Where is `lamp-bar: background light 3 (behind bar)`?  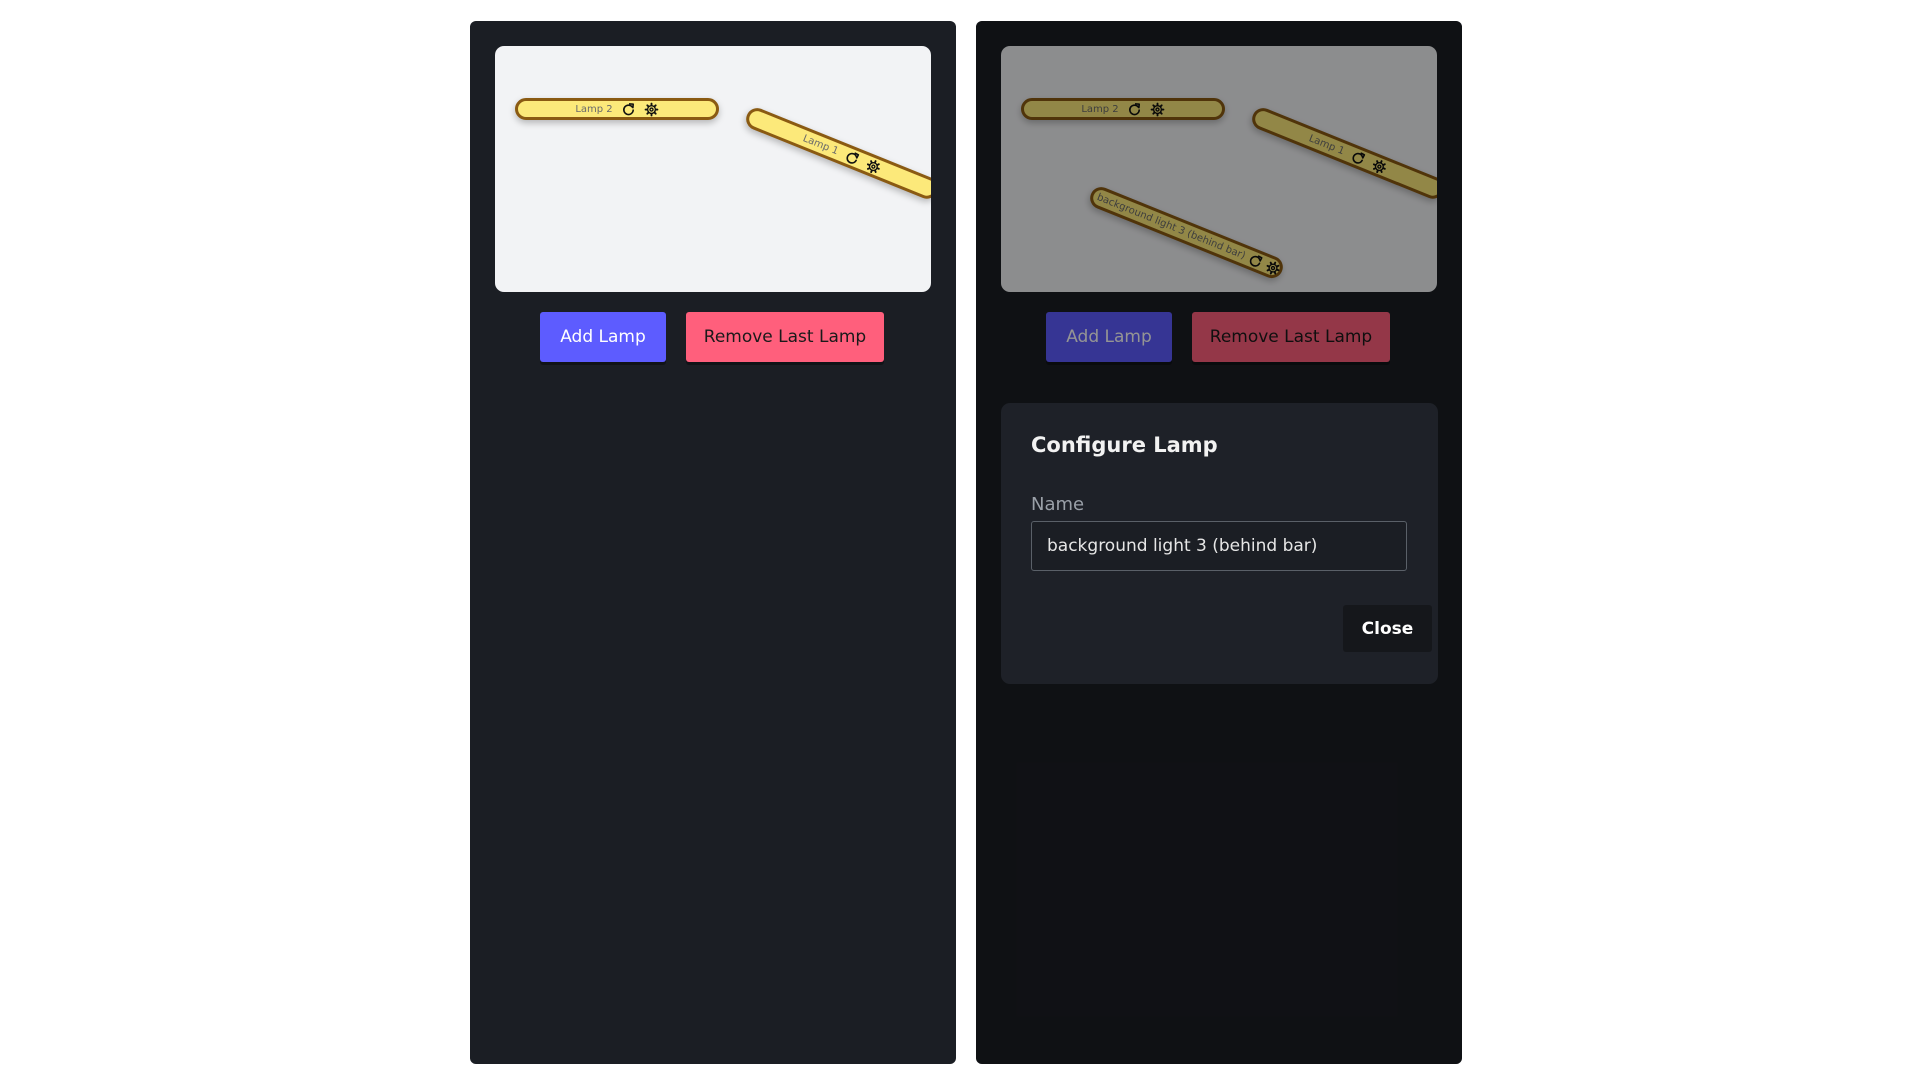
lamp-bar: background light 3 (behind bar) is located at coordinates (1186, 232).